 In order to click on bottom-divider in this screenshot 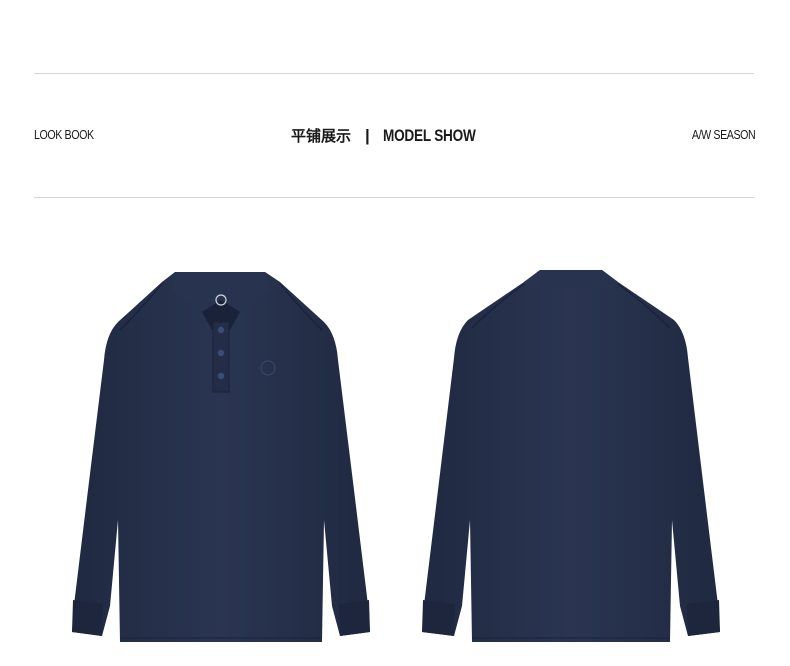, I will do `click(394, 197)`.